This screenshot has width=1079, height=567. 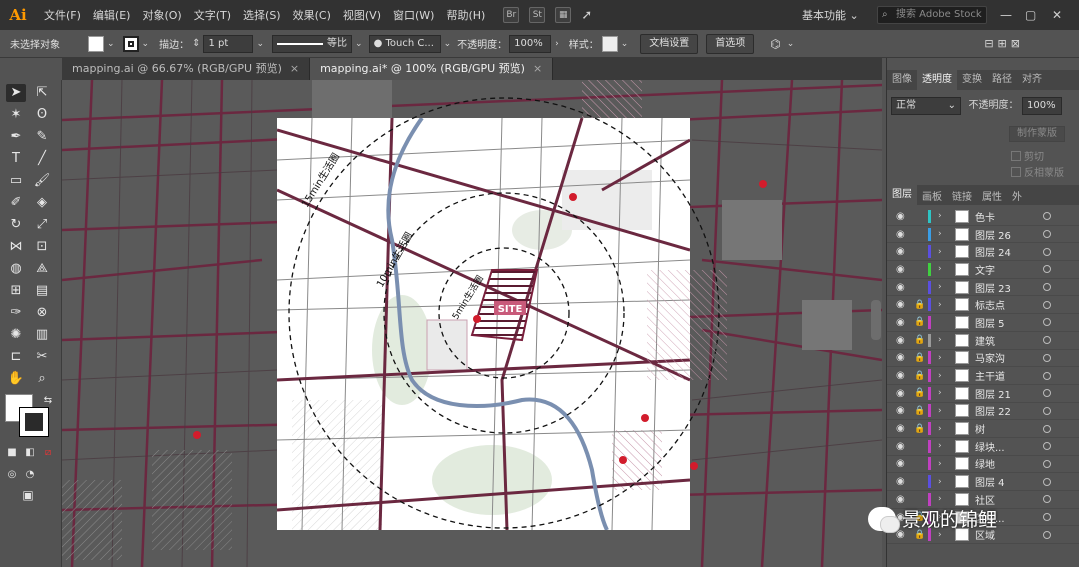 I want to click on shape-builder-icon: ◍, so click(x=16, y=269).